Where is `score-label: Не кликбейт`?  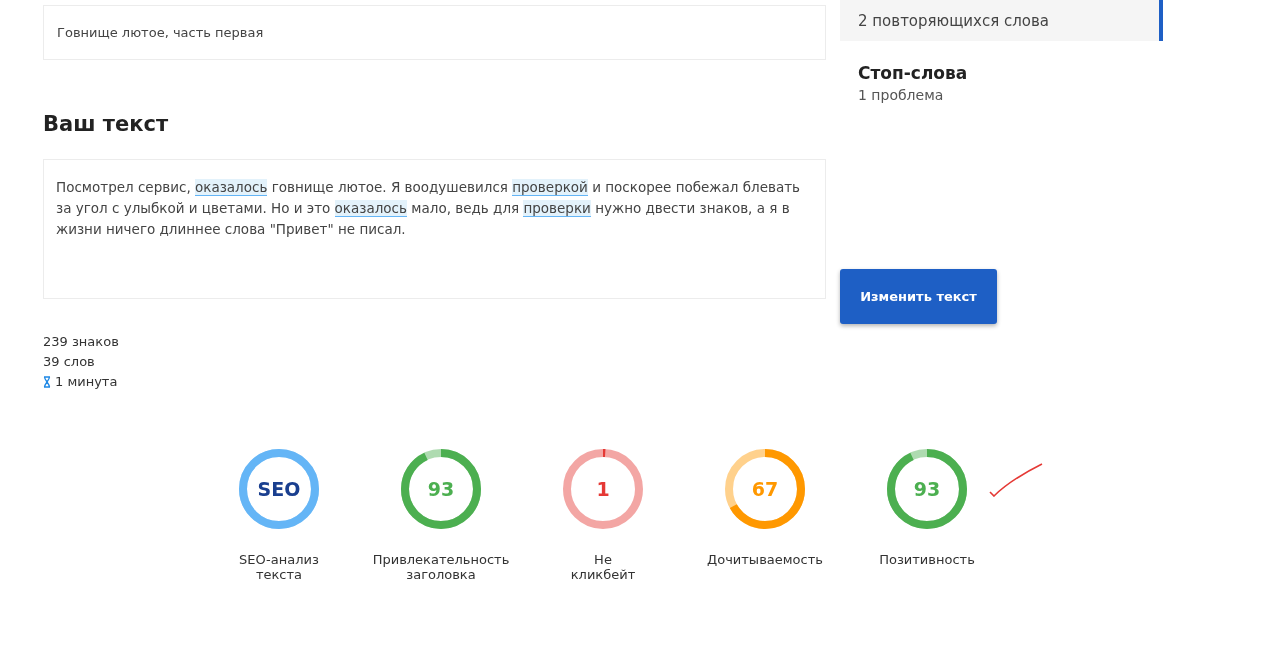
score-label: Не кликбейт is located at coordinates (603, 567).